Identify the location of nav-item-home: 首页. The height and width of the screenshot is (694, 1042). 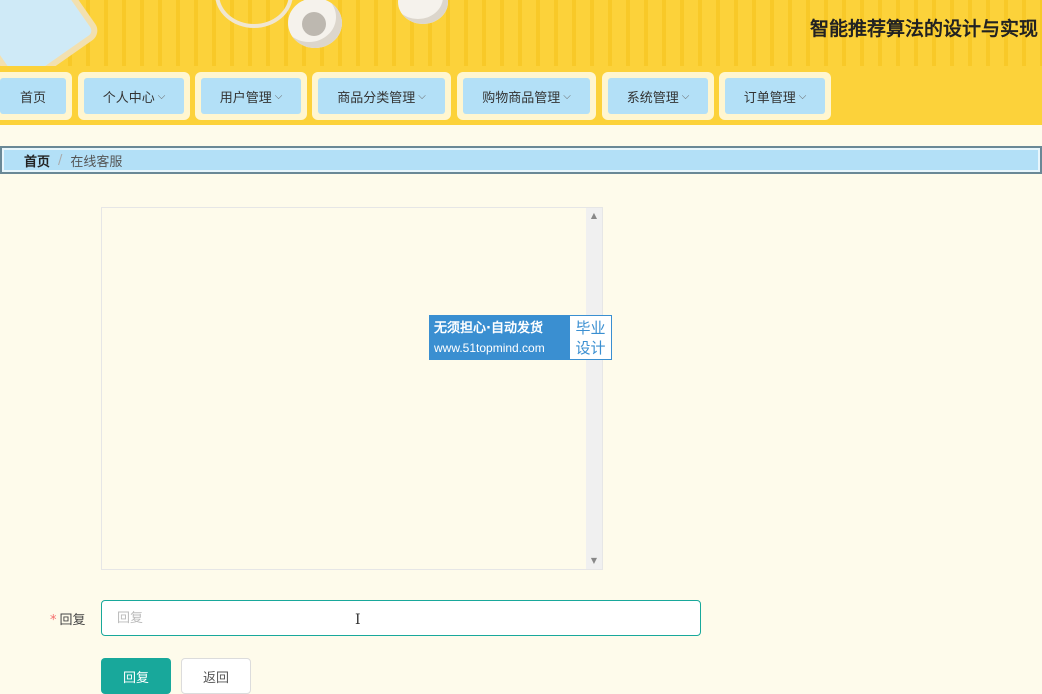
(36, 96).